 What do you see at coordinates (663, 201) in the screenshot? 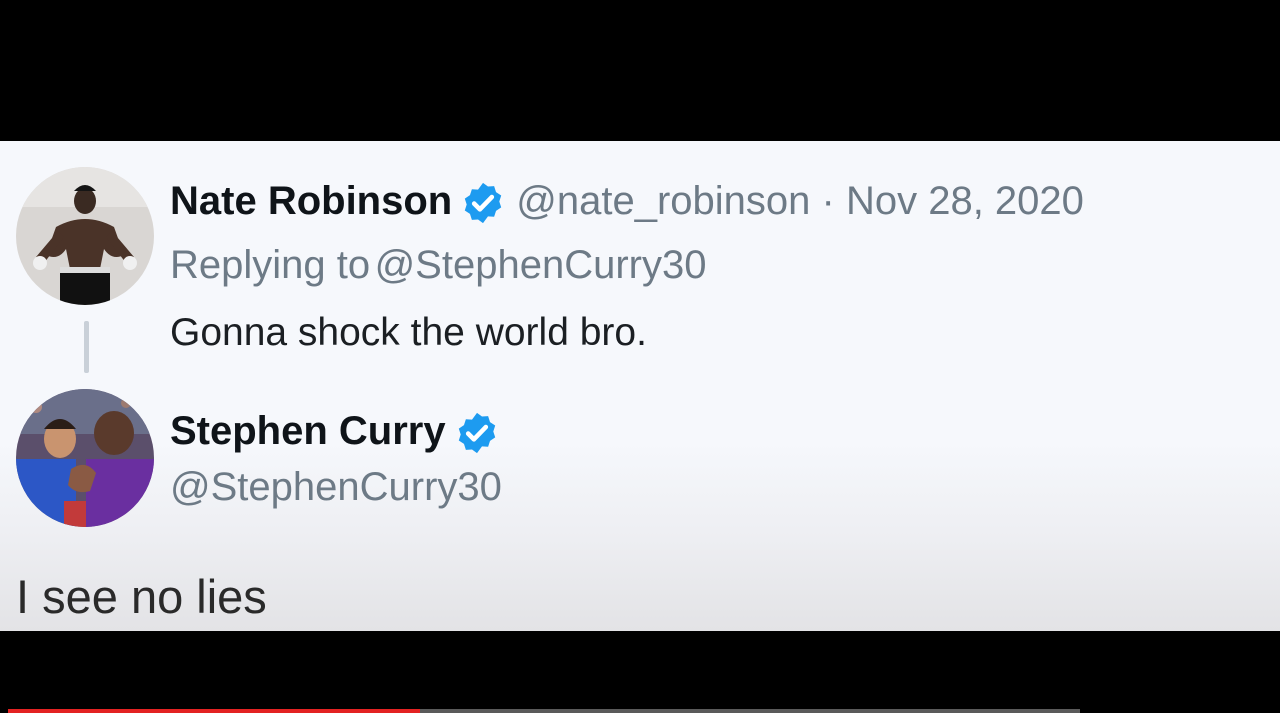
I see `author-handle: @nate_robinson` at bounding box center [663, 201].